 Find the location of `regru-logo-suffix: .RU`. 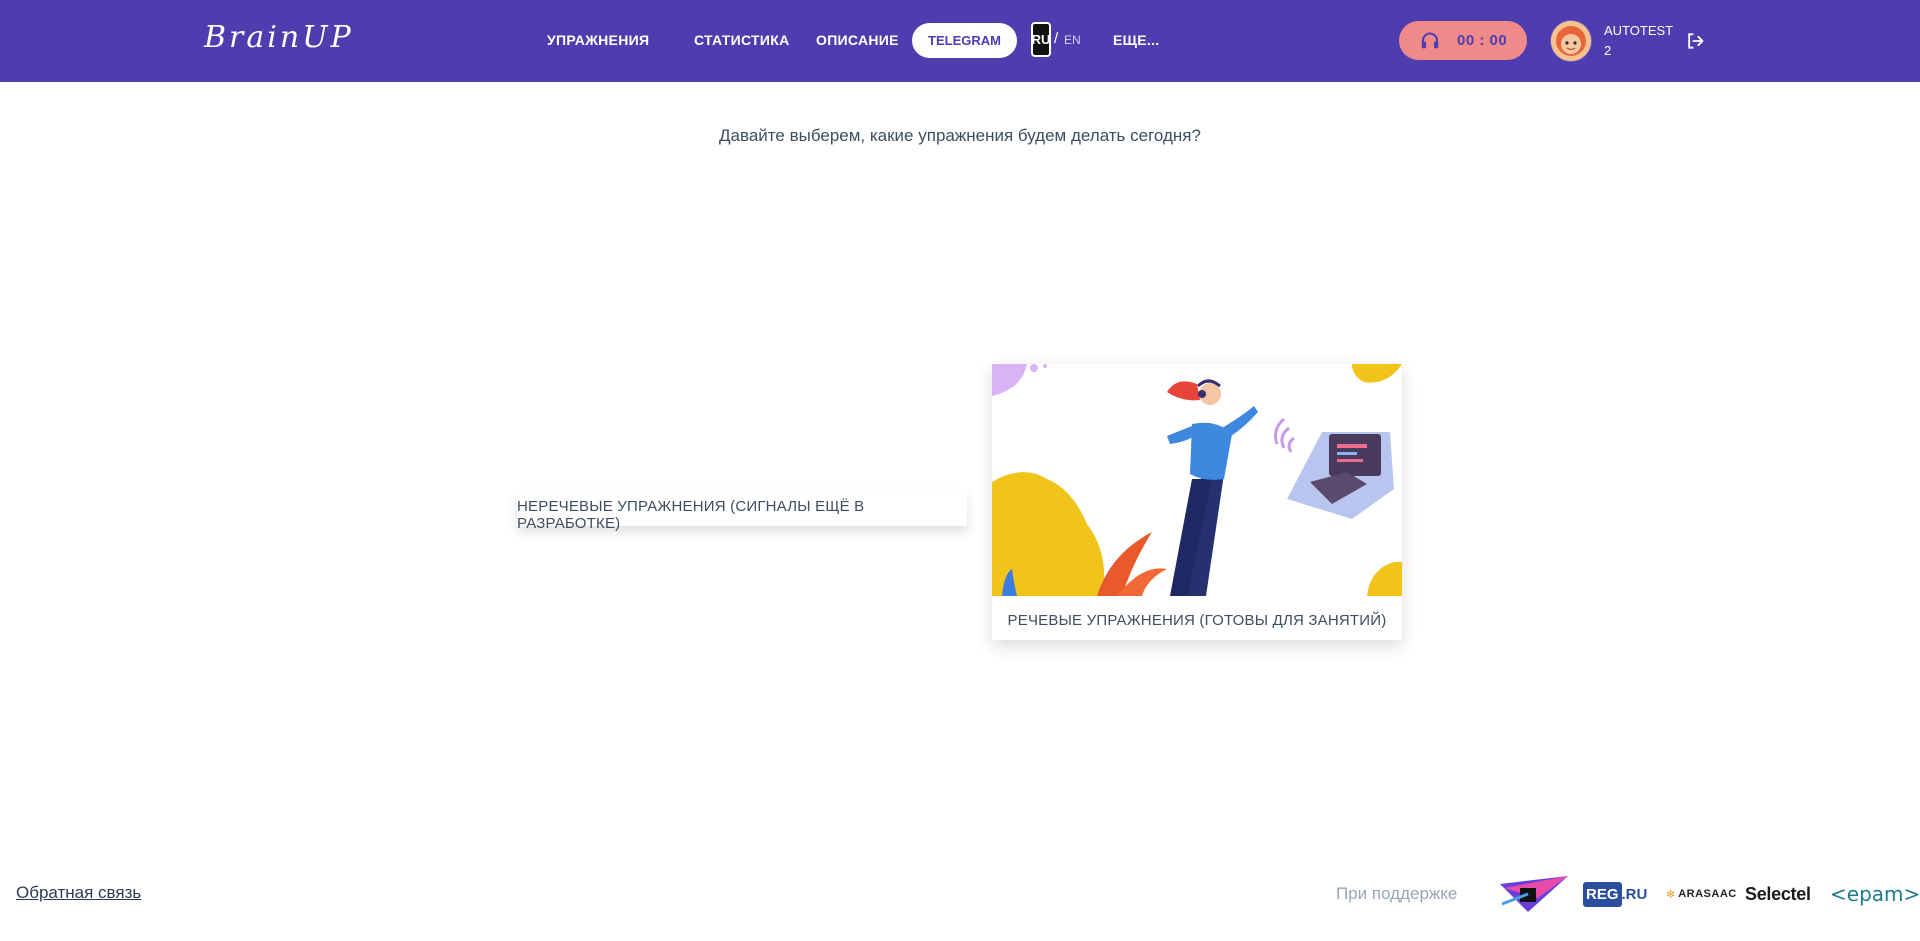

regru-logo-suffix: .RU is located at coordinates (1634, 894).